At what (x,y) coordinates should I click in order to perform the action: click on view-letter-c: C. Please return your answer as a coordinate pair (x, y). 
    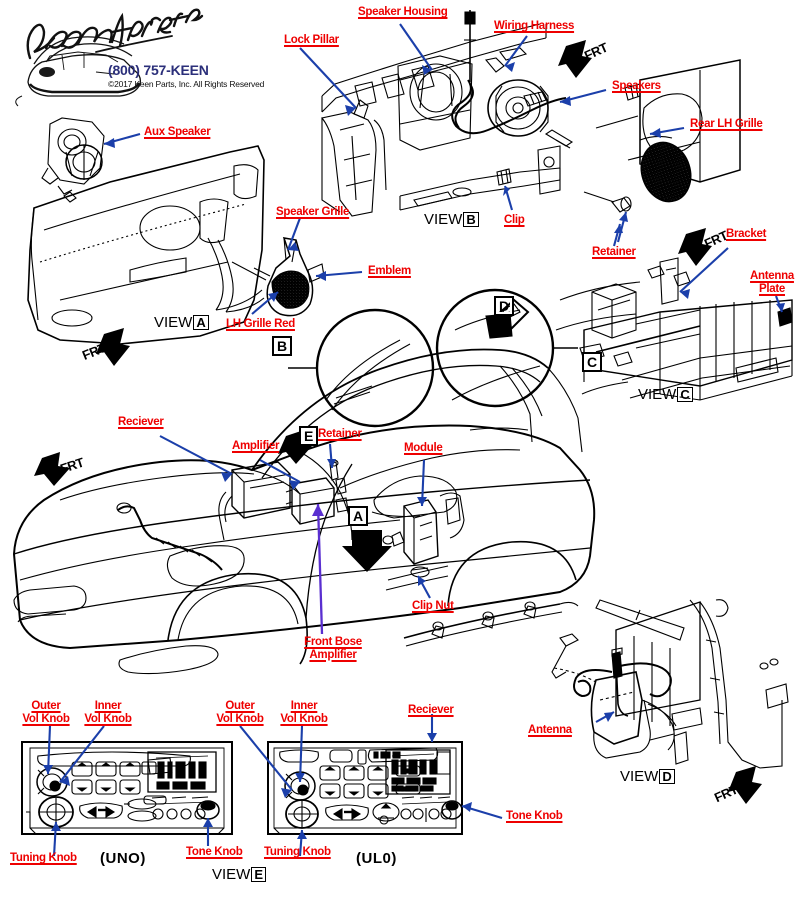
    Looking at the image, I should click on (685, 394).